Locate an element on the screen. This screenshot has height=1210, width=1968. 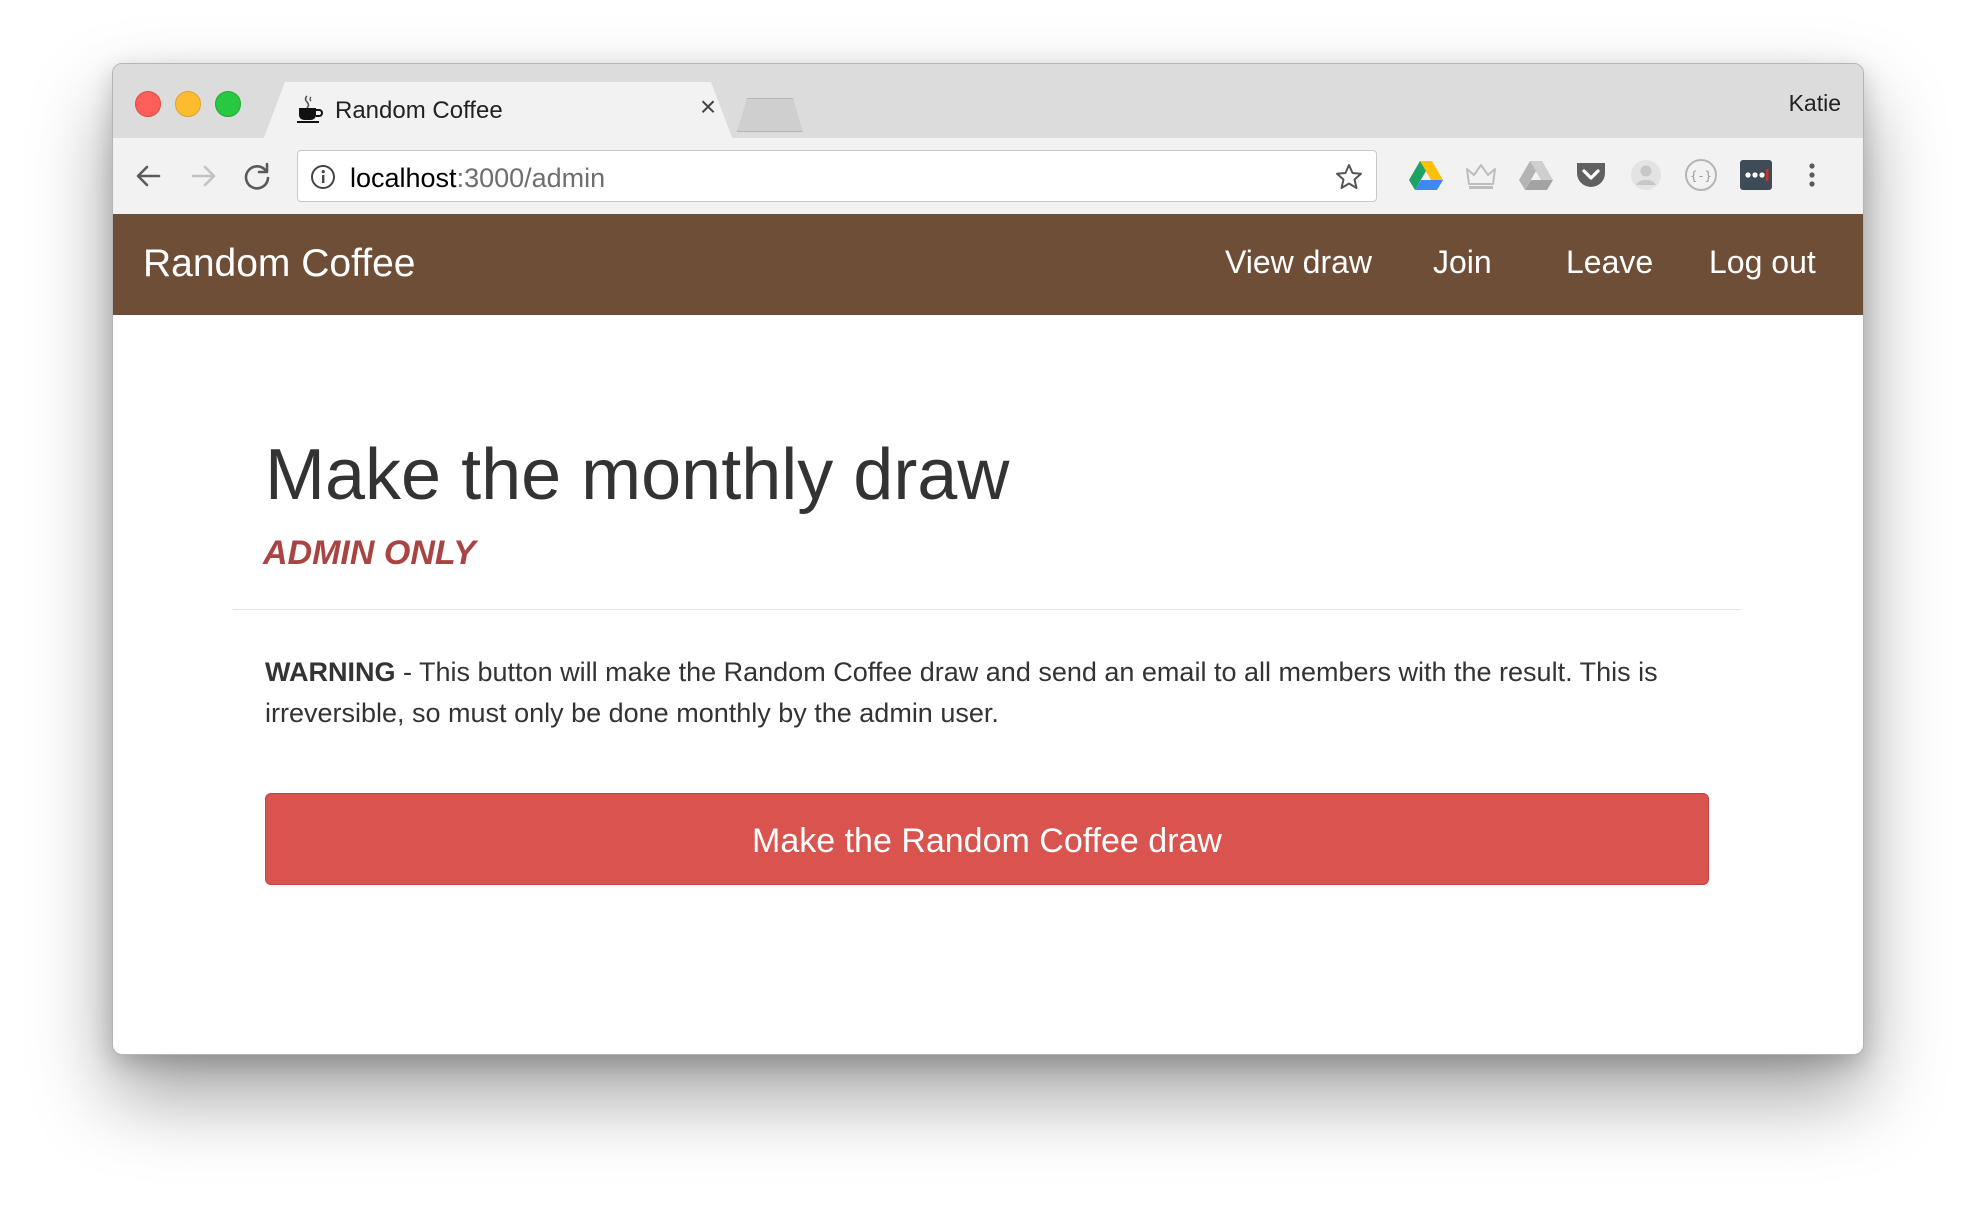
title-bar: Random Coffee × Katie is located at coordinates (988, 102).